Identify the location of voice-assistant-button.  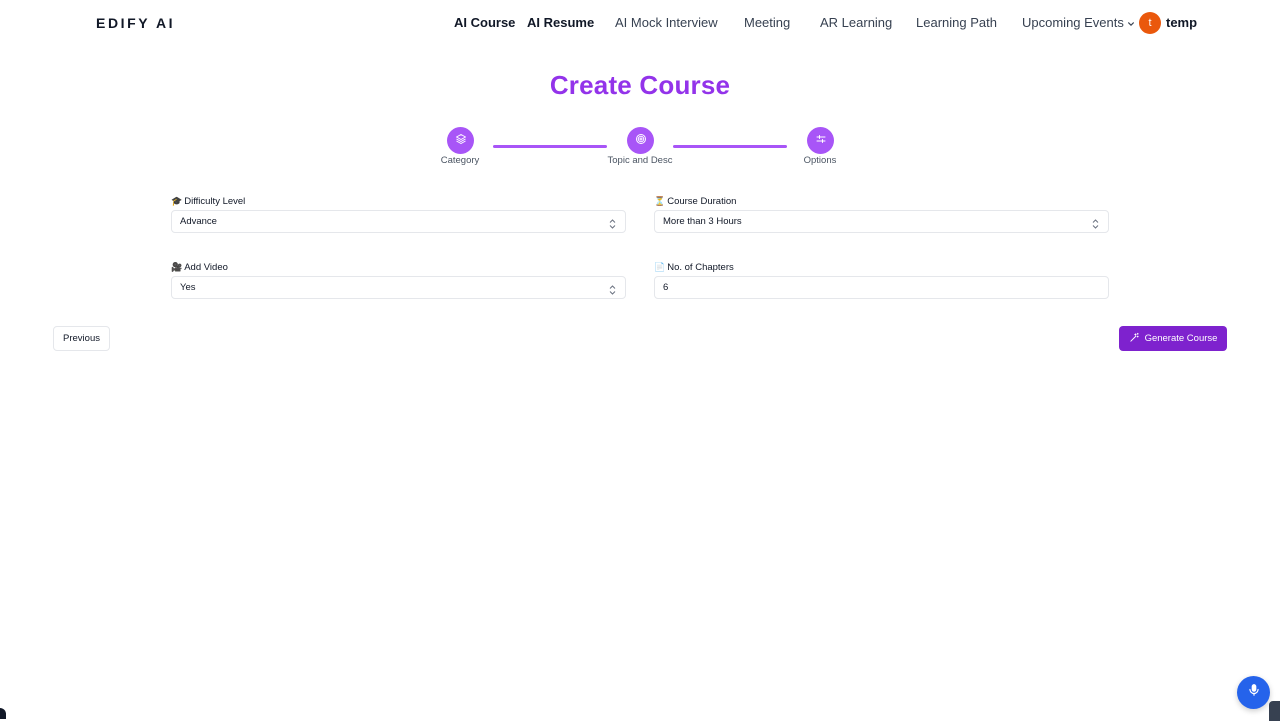
(1253, 692).